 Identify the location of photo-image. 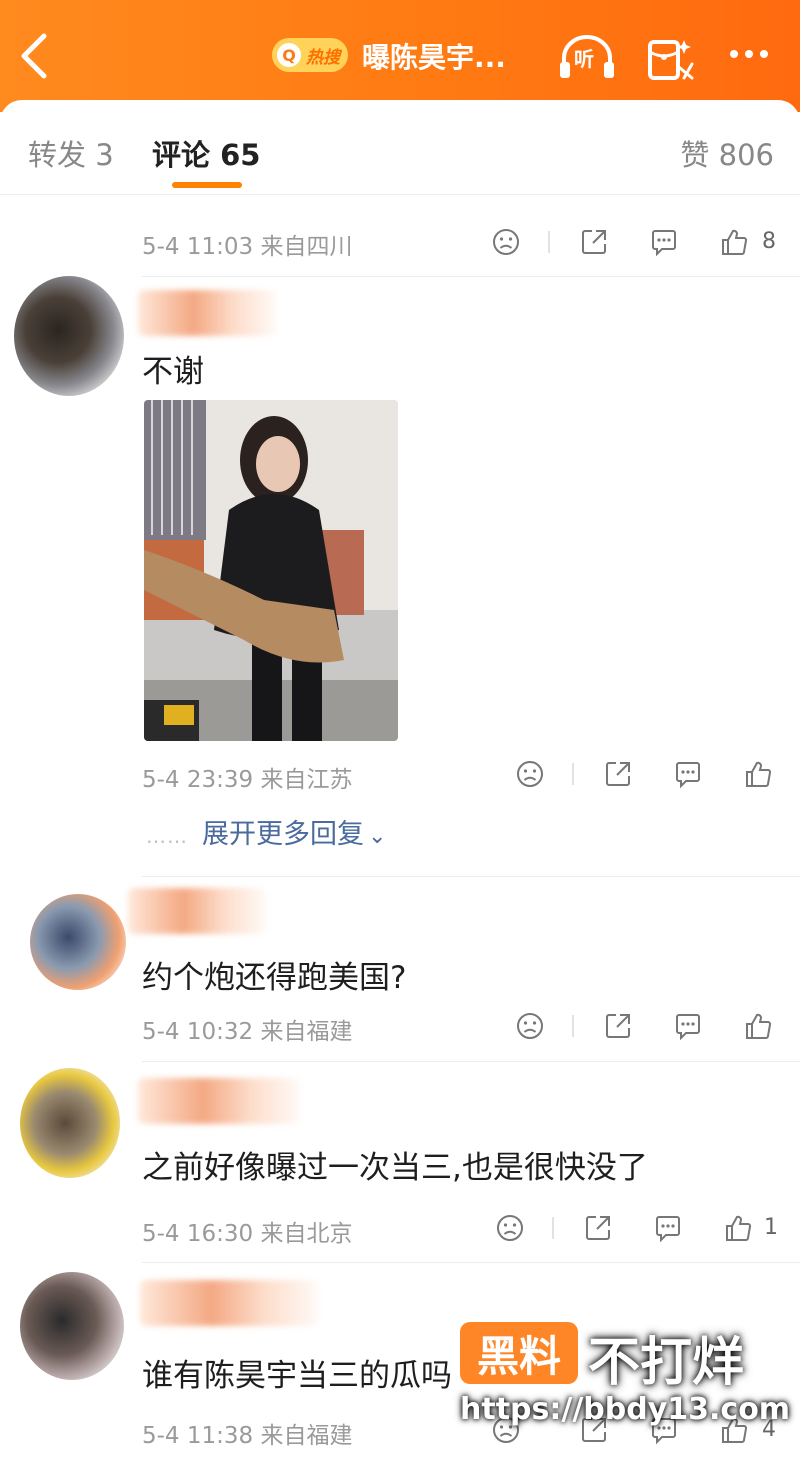
(271, 570).